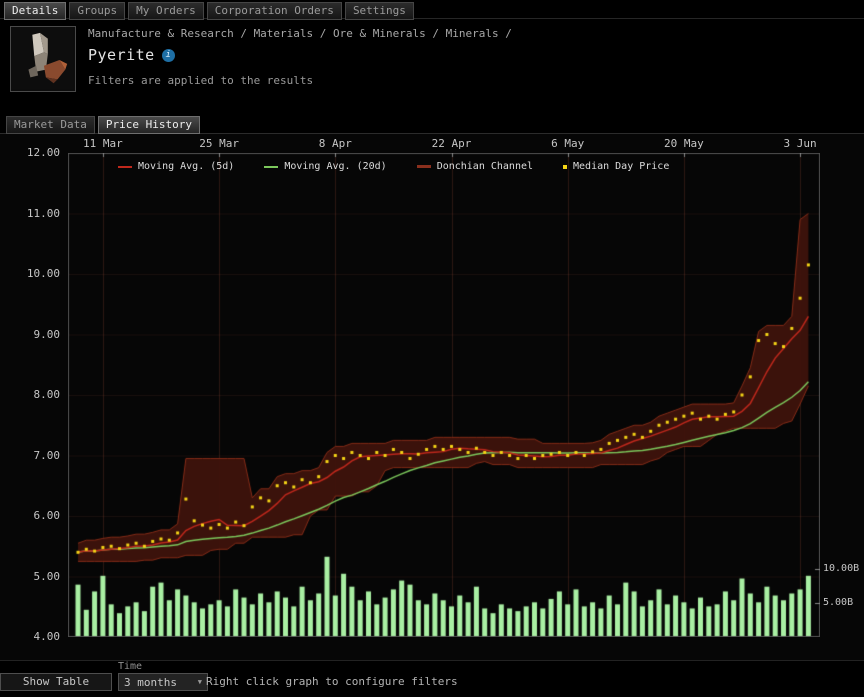 This screenshot has width=864, height=697. What do you see at coordinates (485, 166) in the screenshot?
I see `legend-label: Donchian Channel` at bounding box center [485, 166].